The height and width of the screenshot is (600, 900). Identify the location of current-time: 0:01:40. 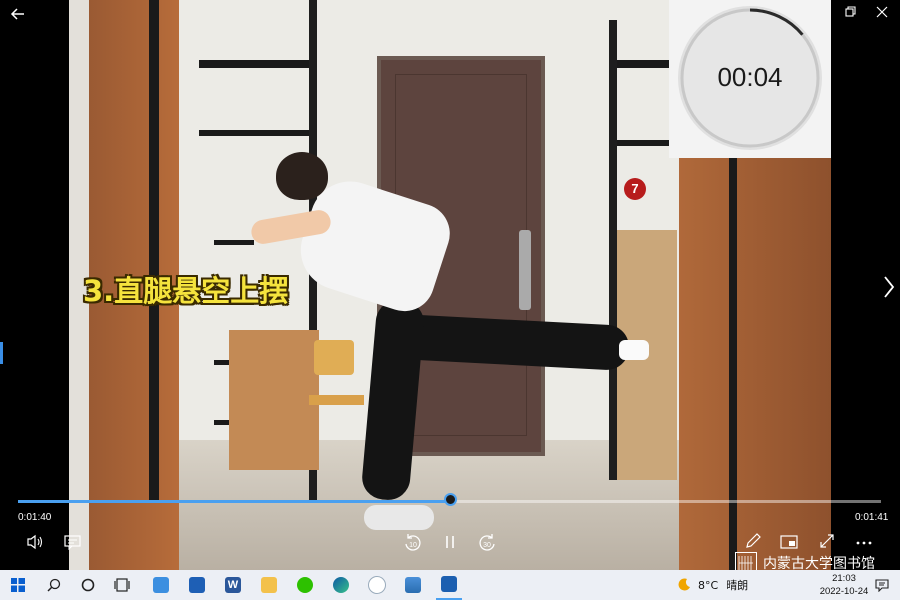
(35, 517).